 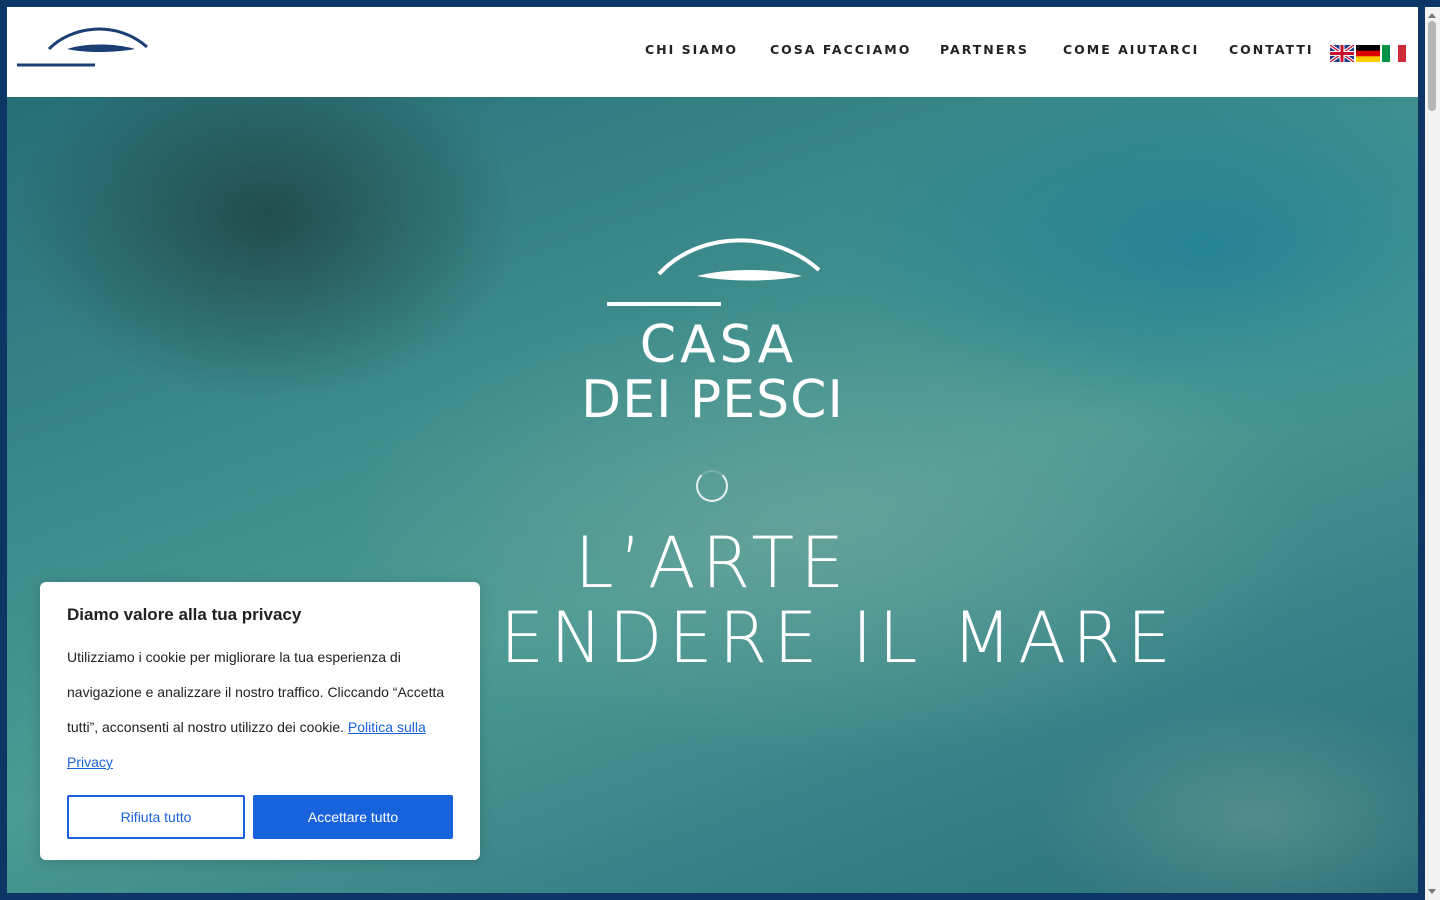 What do you see at coordinates (840, 49) in the screenshot?
I see `nav-cosa-facciamo: COSA FACCIAMO` at bounding box center [840, 49].